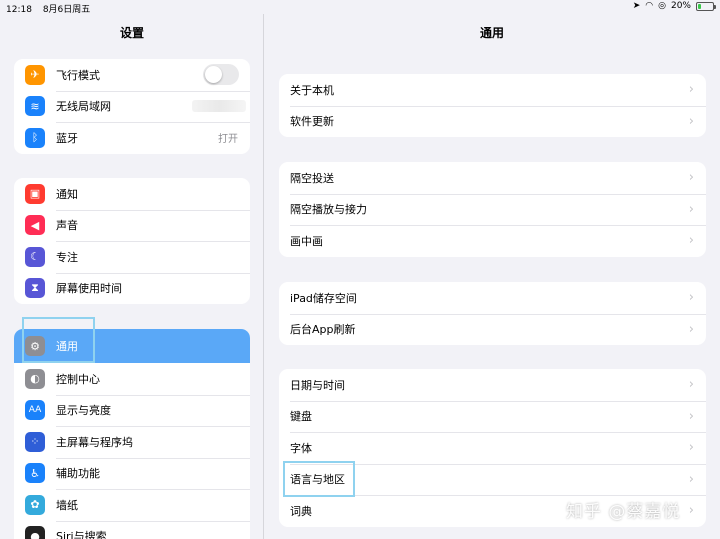 The height and width of the screenshot is (539, 720). Describe the element at coordinates (317, 385) in the screenshot. I see `list-item-label: 日期与时间` at that location.